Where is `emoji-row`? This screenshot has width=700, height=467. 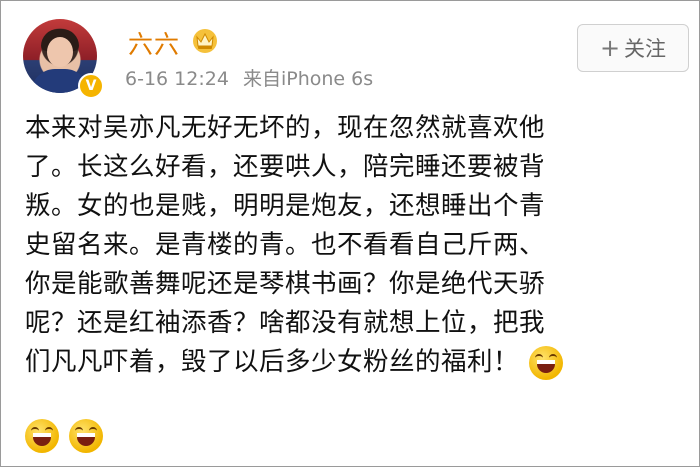
emoji-row is located at coordinates (64, 436).